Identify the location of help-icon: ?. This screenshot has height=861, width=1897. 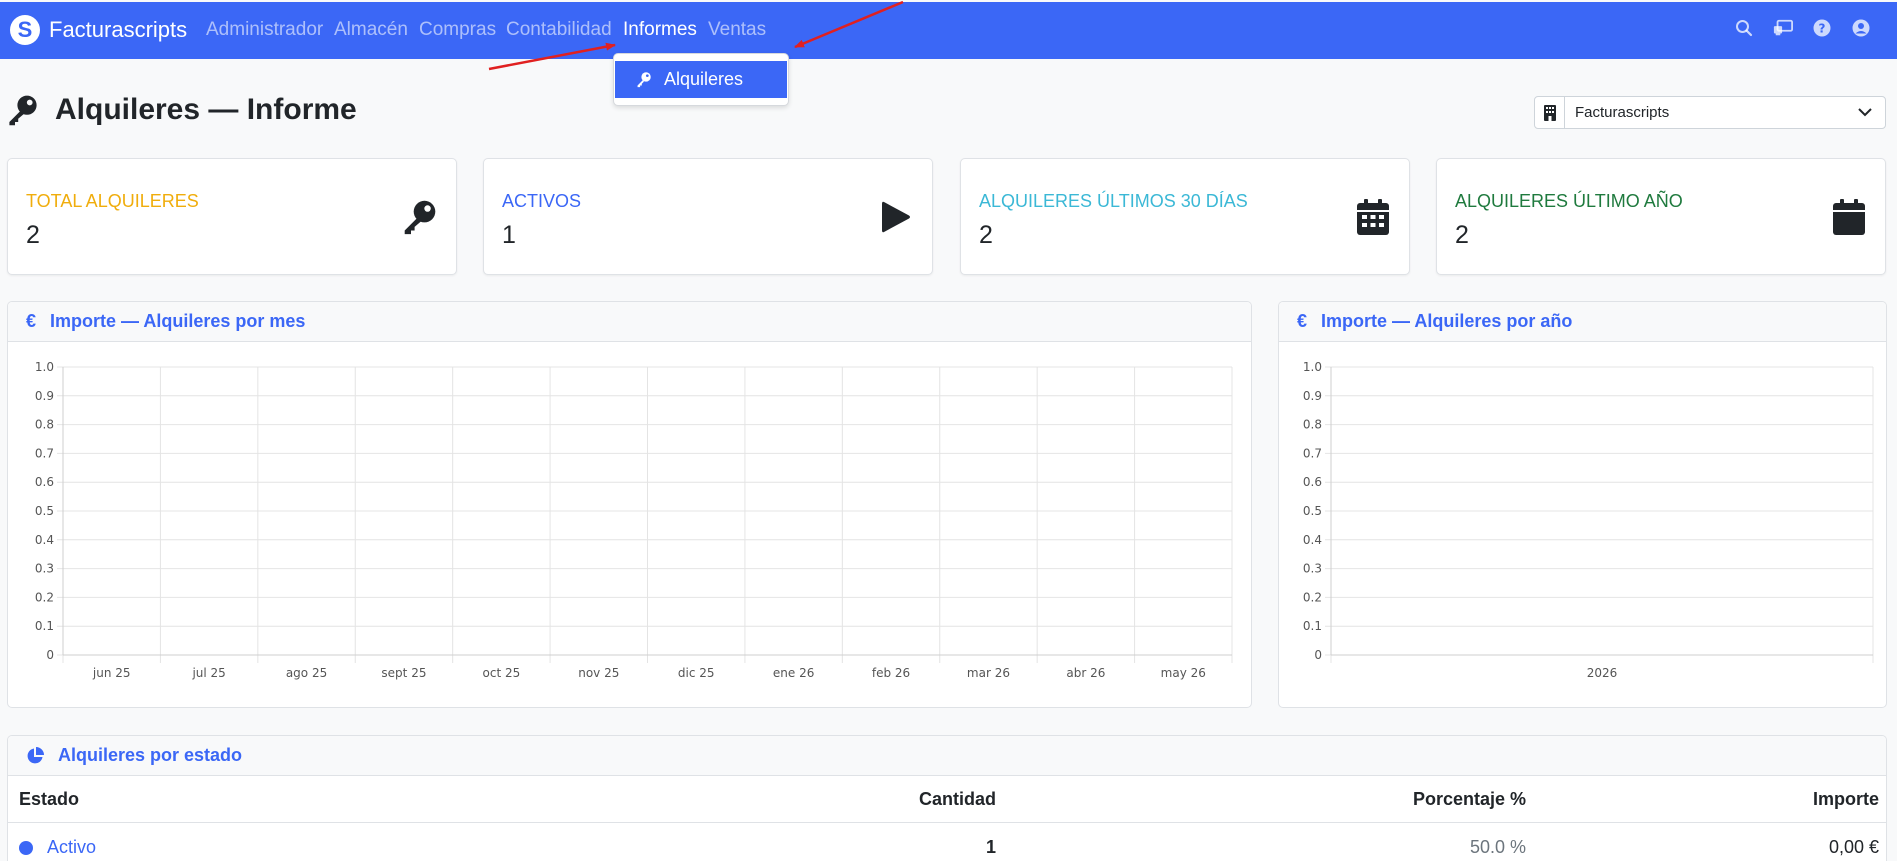
(1822, 28).